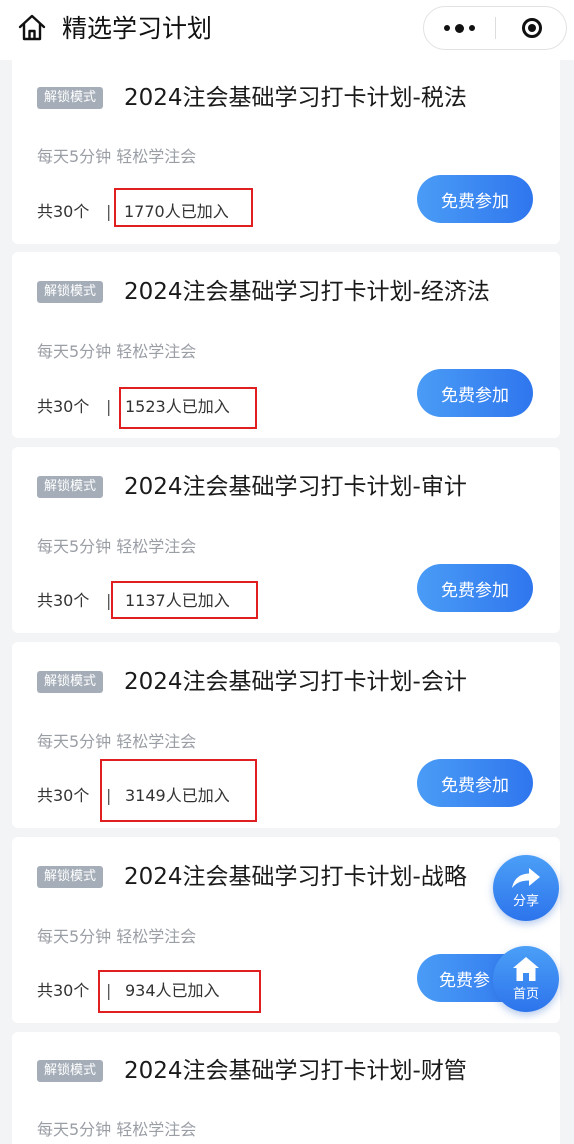 The width and height of the screenshot is (574, 1144). Describe the element at coordinates (295, 98) in the screenshot. I see `plan-title: 2024注会基础学习打卡计划-税法` at that location.